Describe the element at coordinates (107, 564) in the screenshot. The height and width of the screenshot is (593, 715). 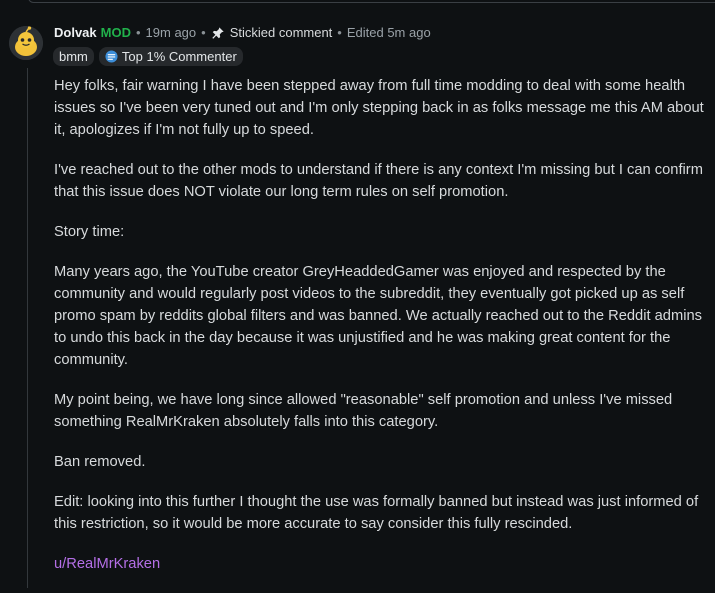
I see `user-link: u/RealMrKraken` at that location.